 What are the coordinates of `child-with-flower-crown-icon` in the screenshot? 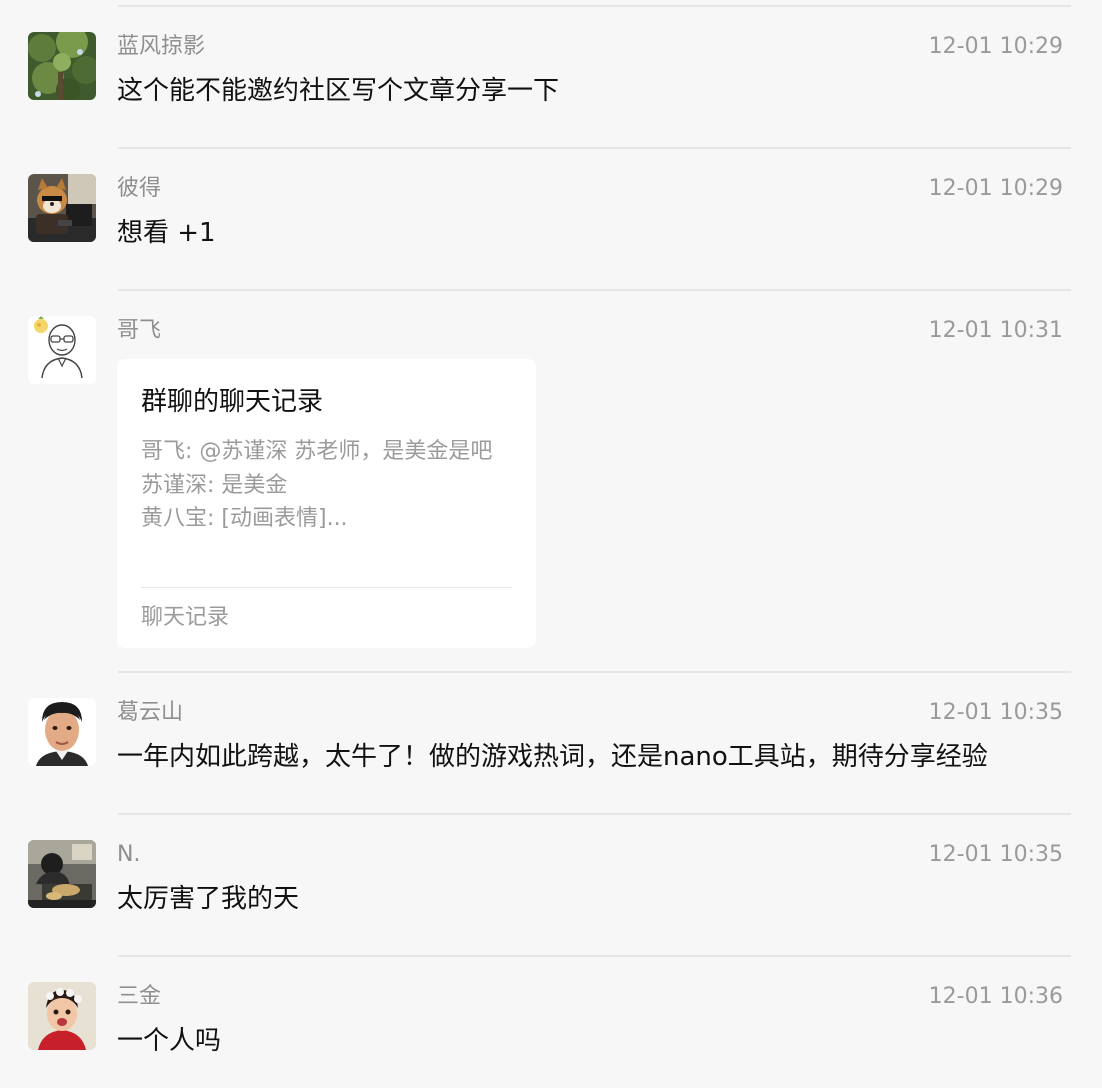 It's located at (62, 1016).